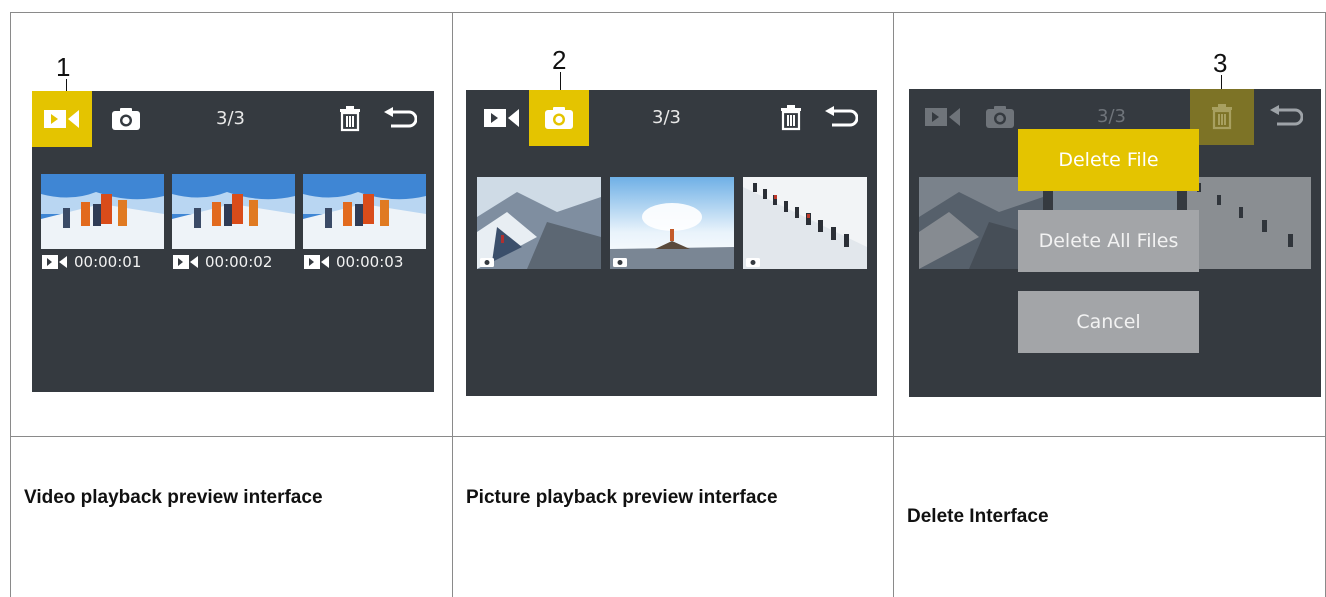 The width and height of the screenshot is (1326, 597). Describe the element at coordinates (622, 497) in the screenshot. I see `caption-picture-playback: Picture playback preview interface` at that location.